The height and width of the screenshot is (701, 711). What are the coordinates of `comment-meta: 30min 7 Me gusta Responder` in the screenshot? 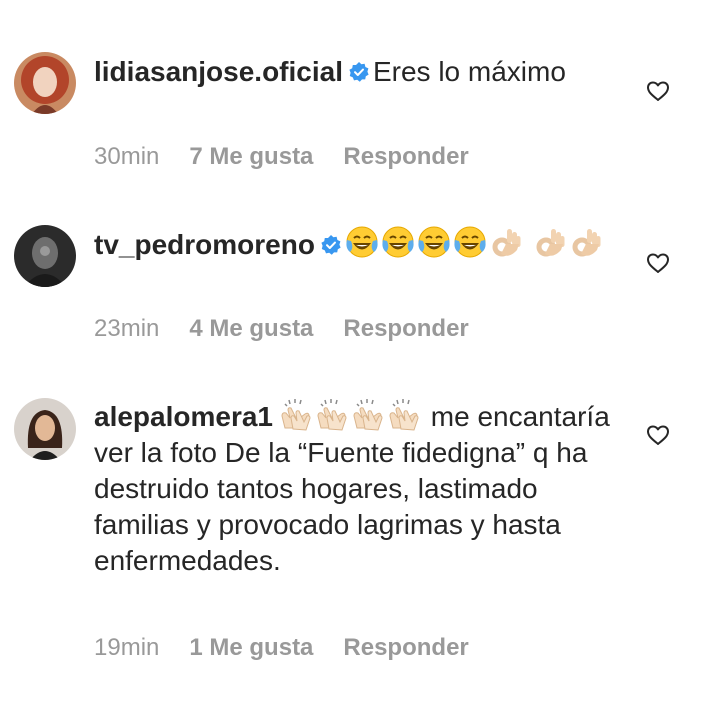 It's located at (296, 157).